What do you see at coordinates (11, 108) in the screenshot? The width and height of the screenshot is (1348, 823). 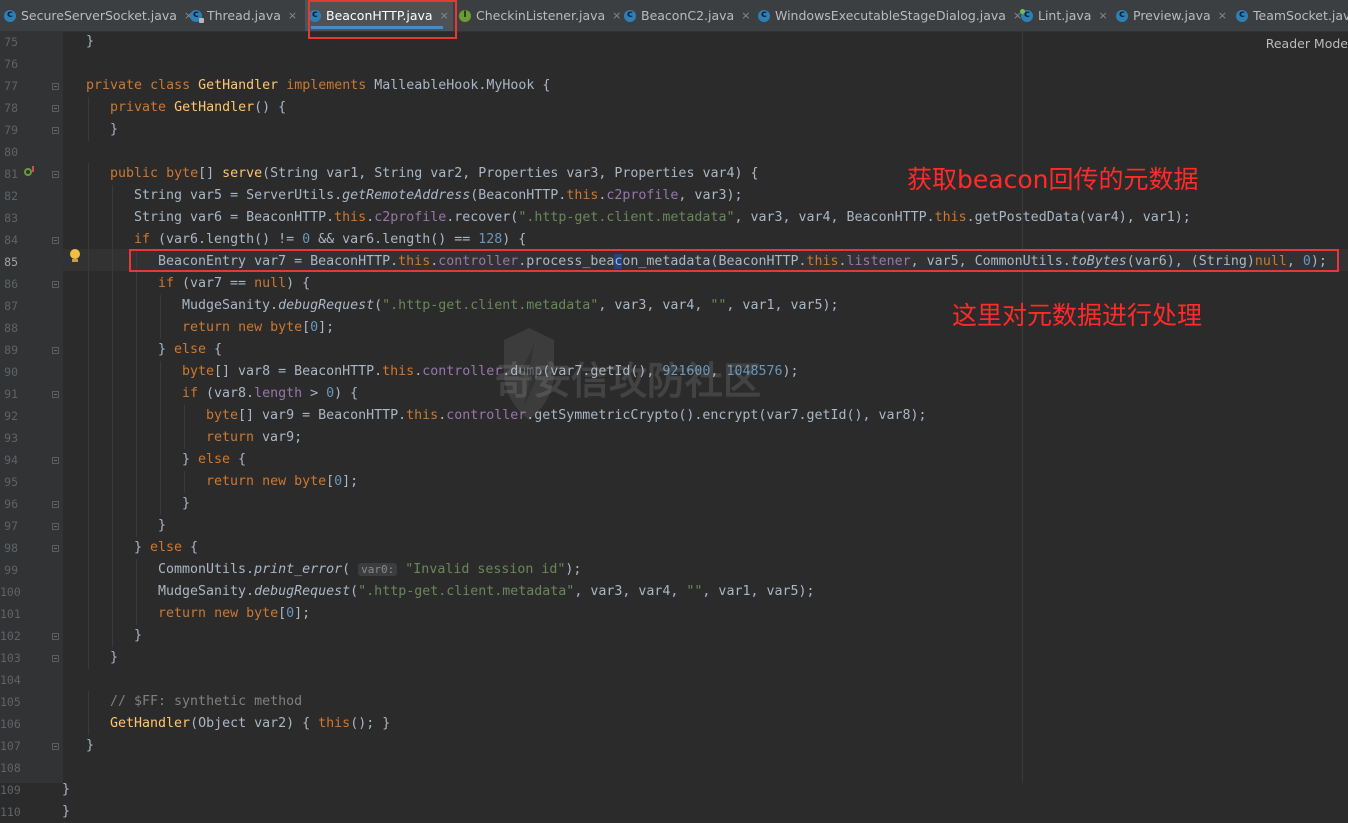 I see `line-number: 78` at bounding box center [11, 108].